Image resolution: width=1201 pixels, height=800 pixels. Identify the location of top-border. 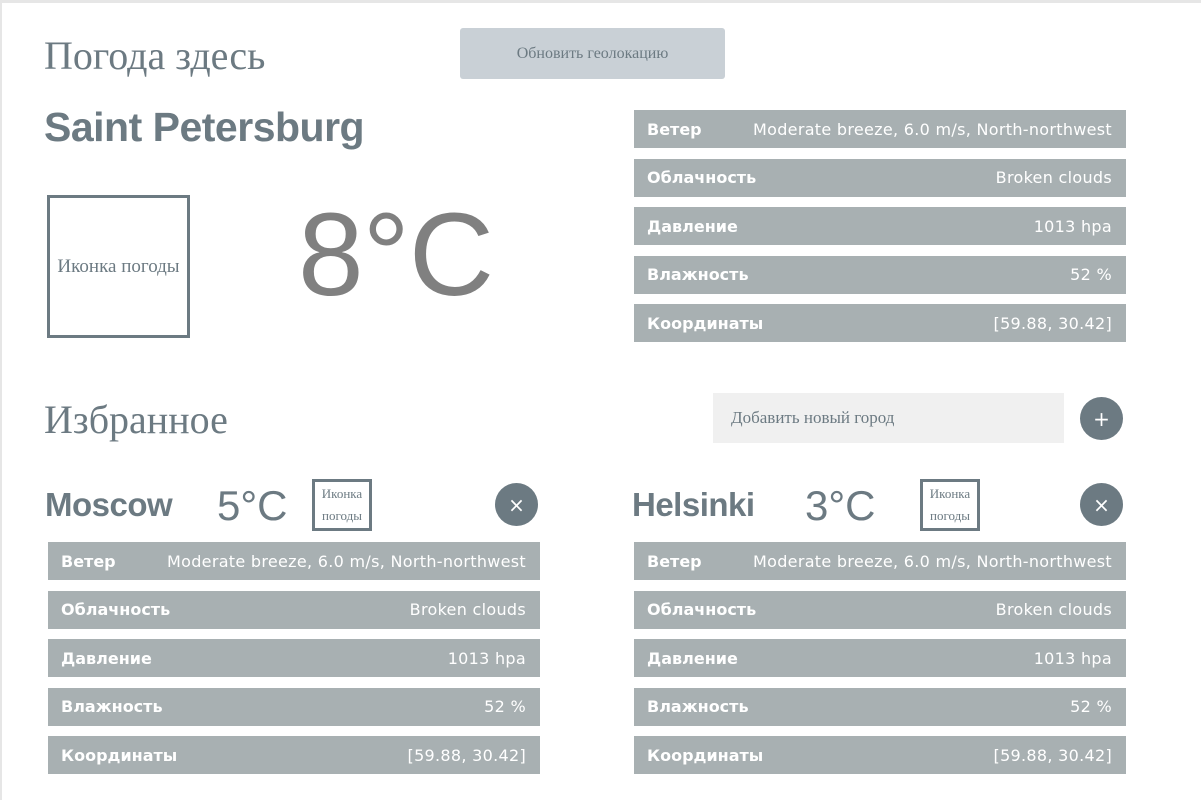
(600, 1).